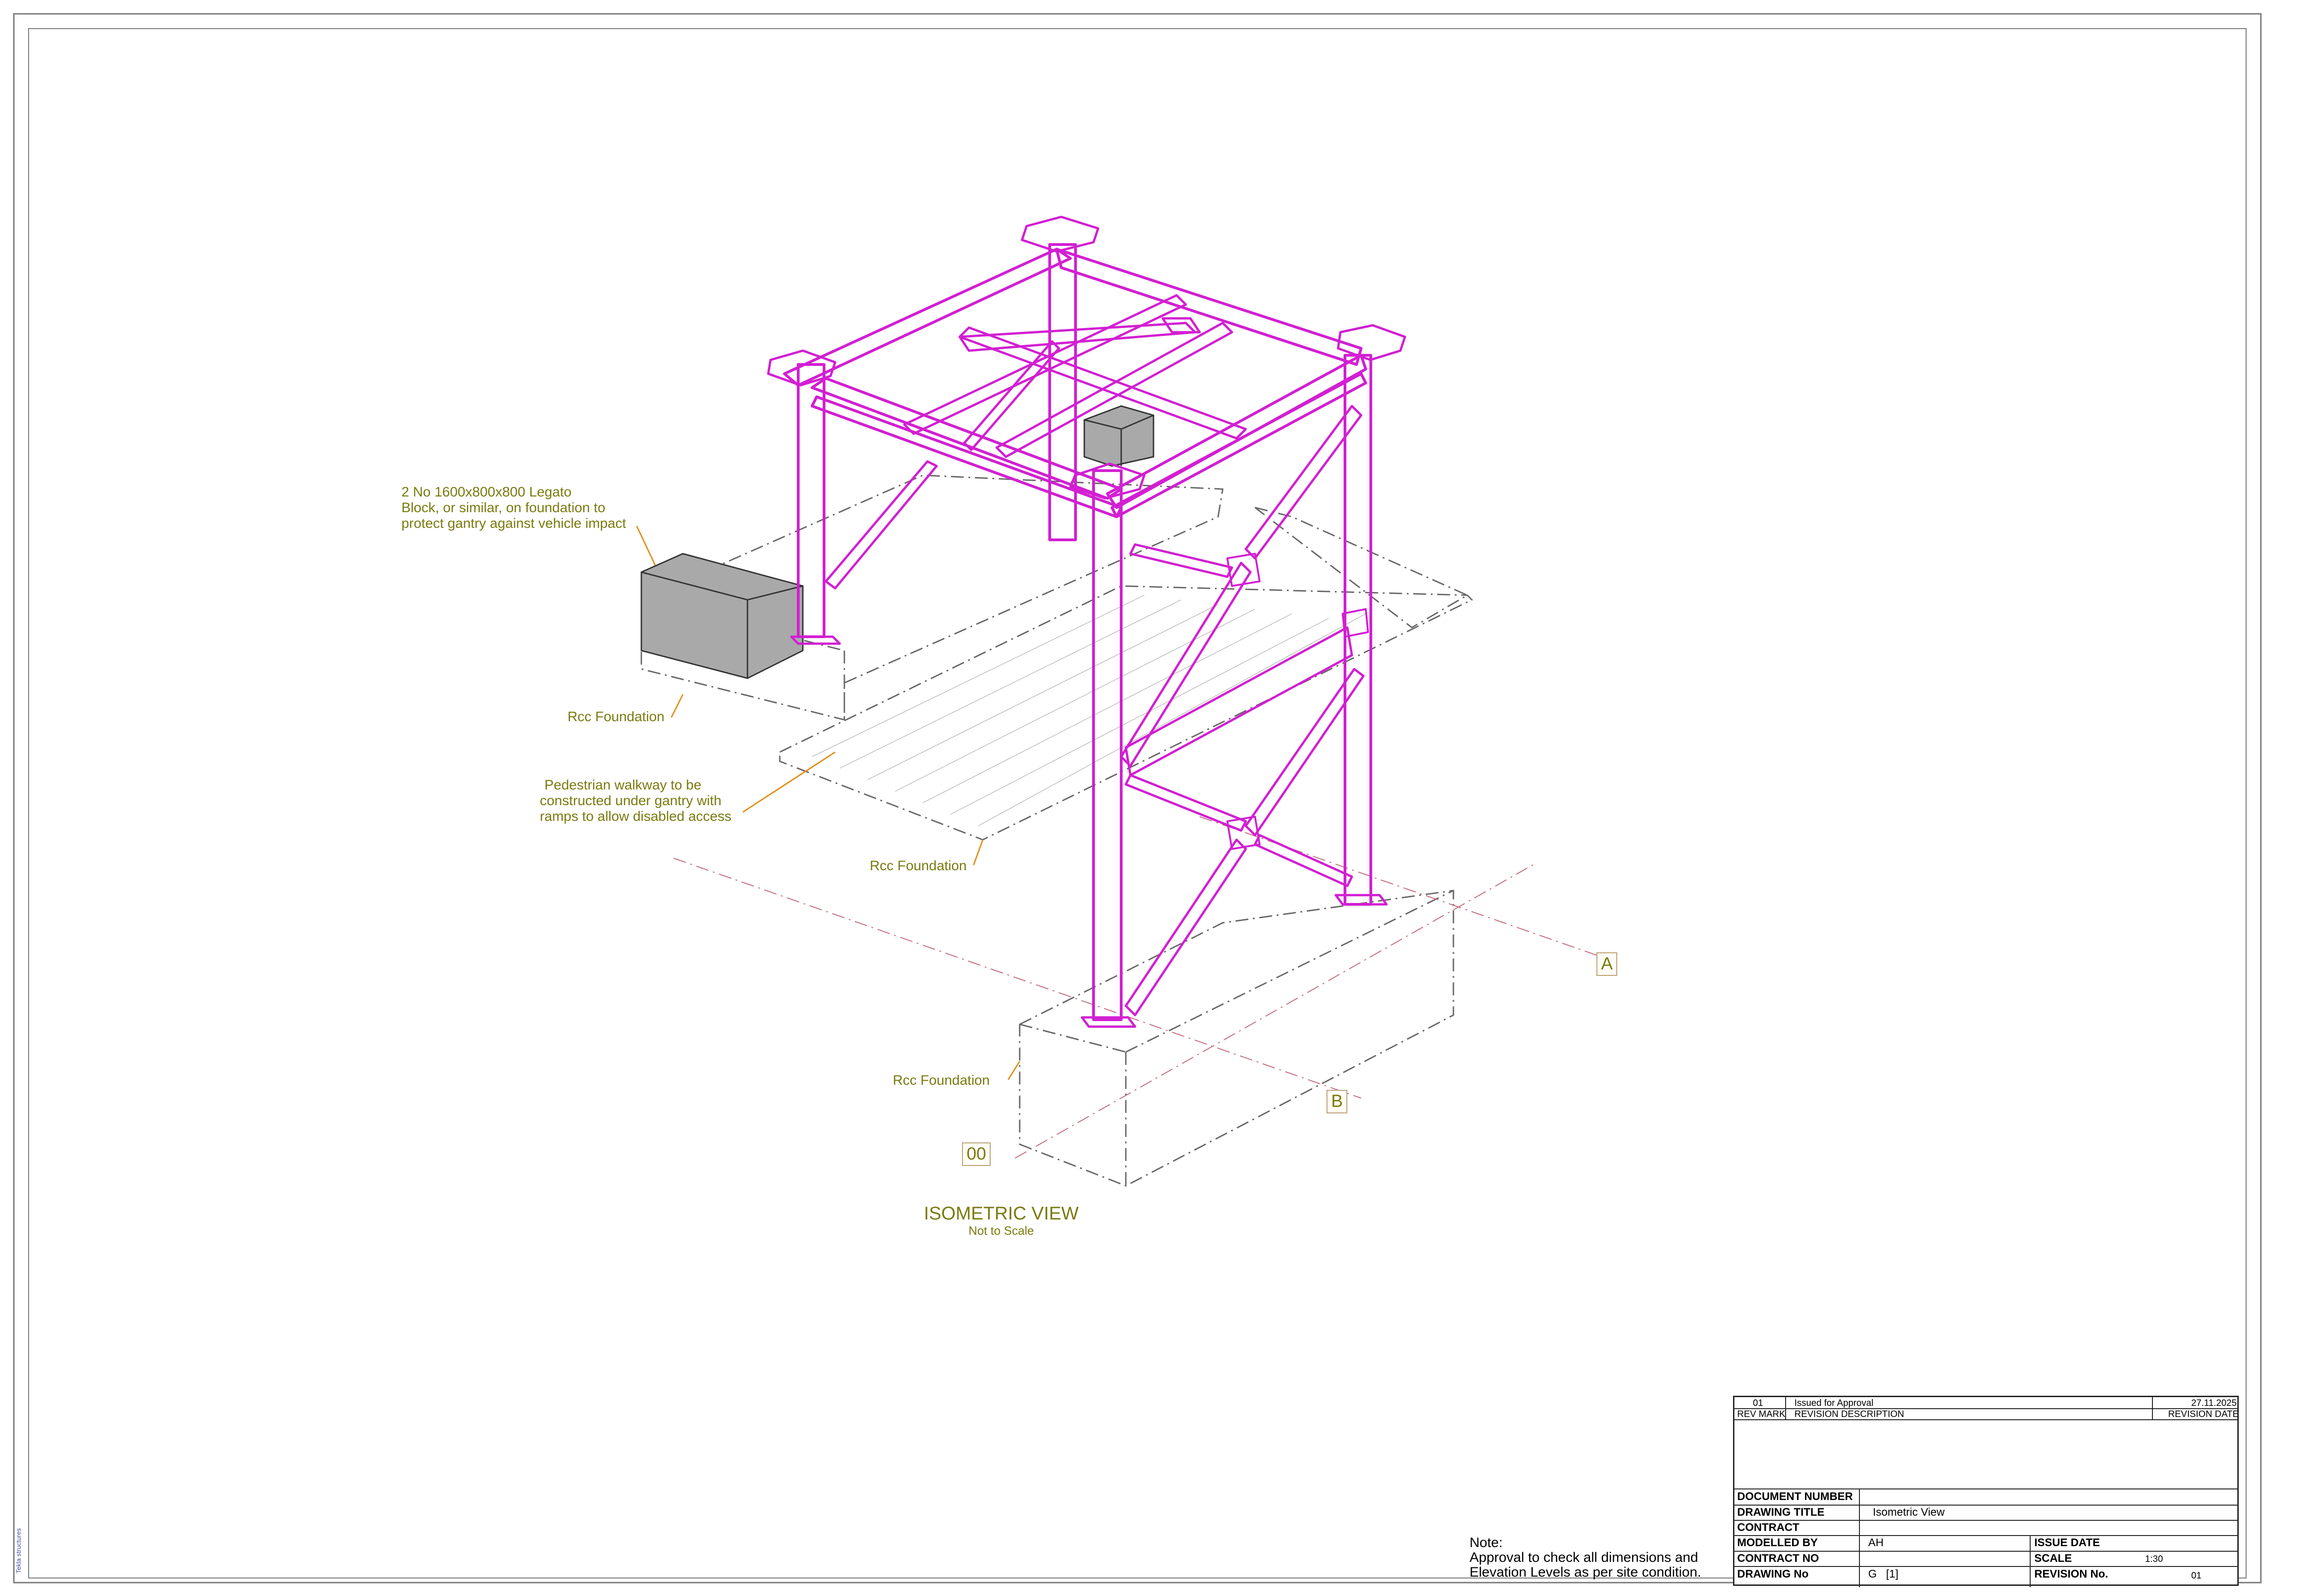  I want to click on annotation-walkway-line-3: ramps to allow disabled access, so click(636, 816).